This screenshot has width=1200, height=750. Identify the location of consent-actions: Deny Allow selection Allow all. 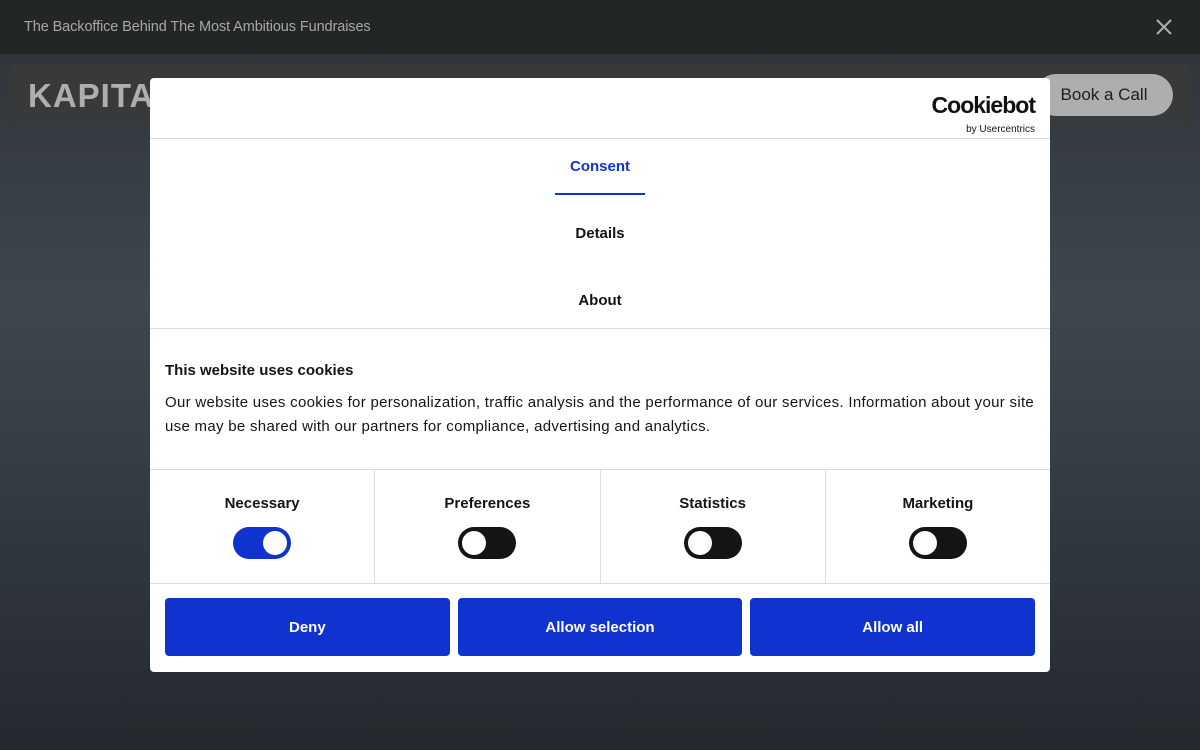
(600, 627).